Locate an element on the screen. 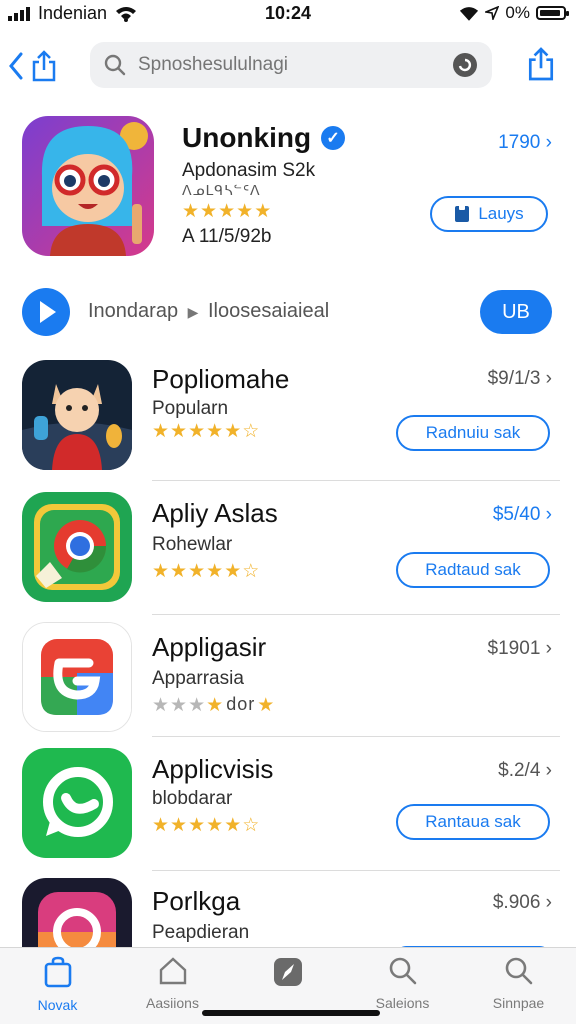 This screenshot has width=576, height=1024. get-button-label: Lauys is located at coordinates (501, 213).